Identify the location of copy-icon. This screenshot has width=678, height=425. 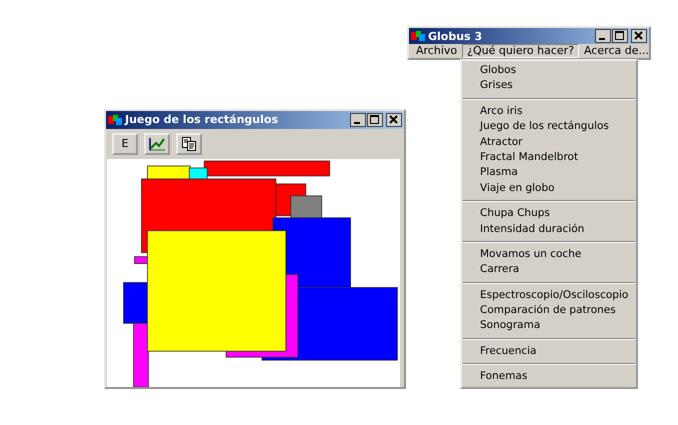
(189, 144).